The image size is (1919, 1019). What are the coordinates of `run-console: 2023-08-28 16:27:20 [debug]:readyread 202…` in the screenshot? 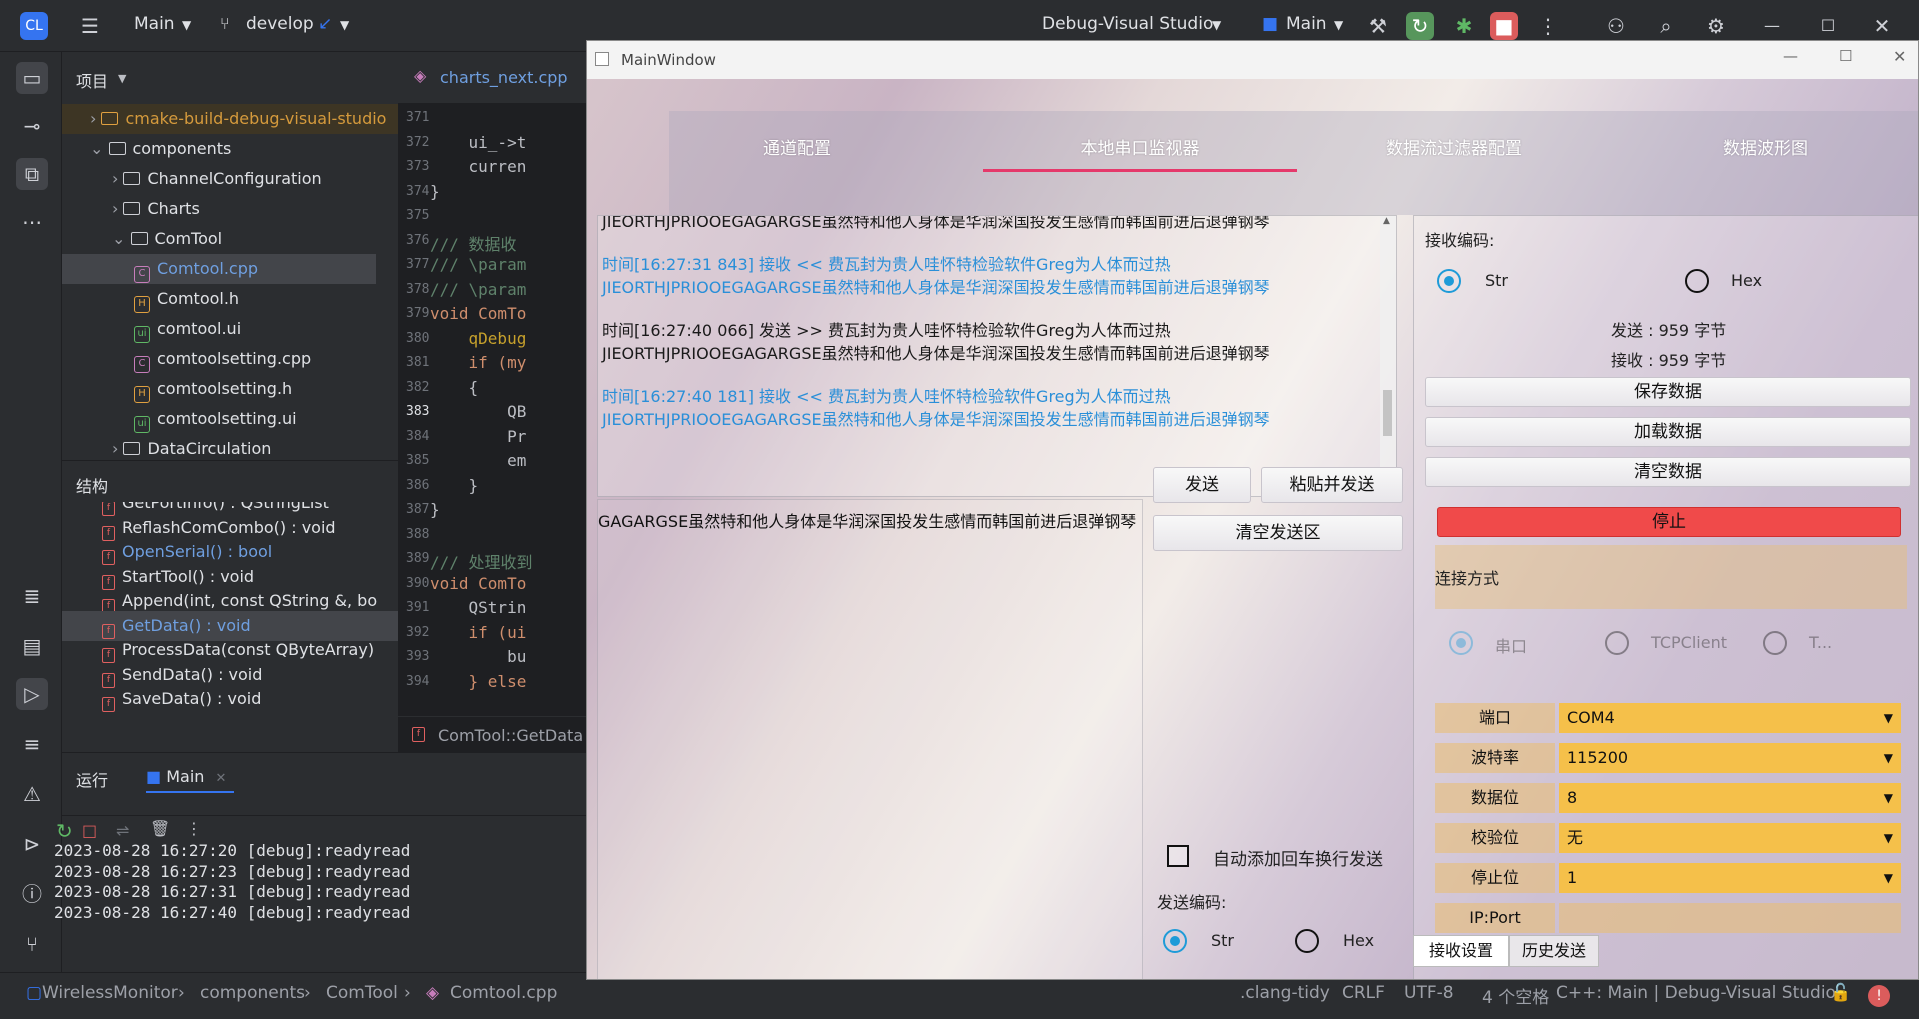 It's located at (321, 906).